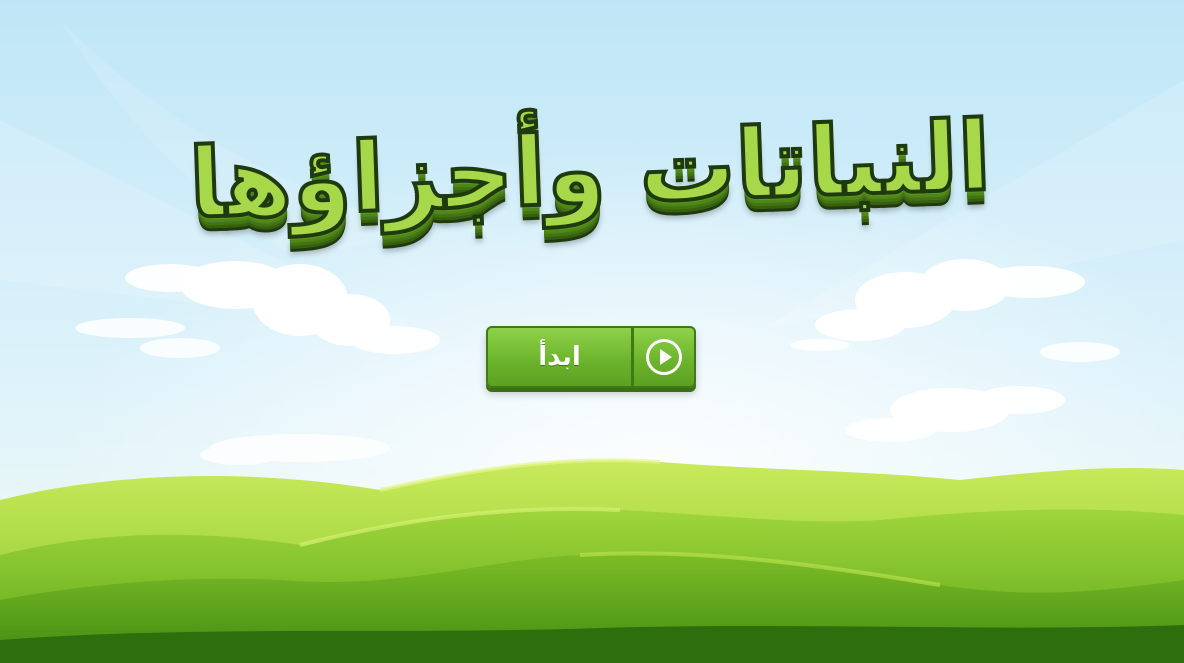  I want to click on start-button: ابدأ, so click(591, 357).